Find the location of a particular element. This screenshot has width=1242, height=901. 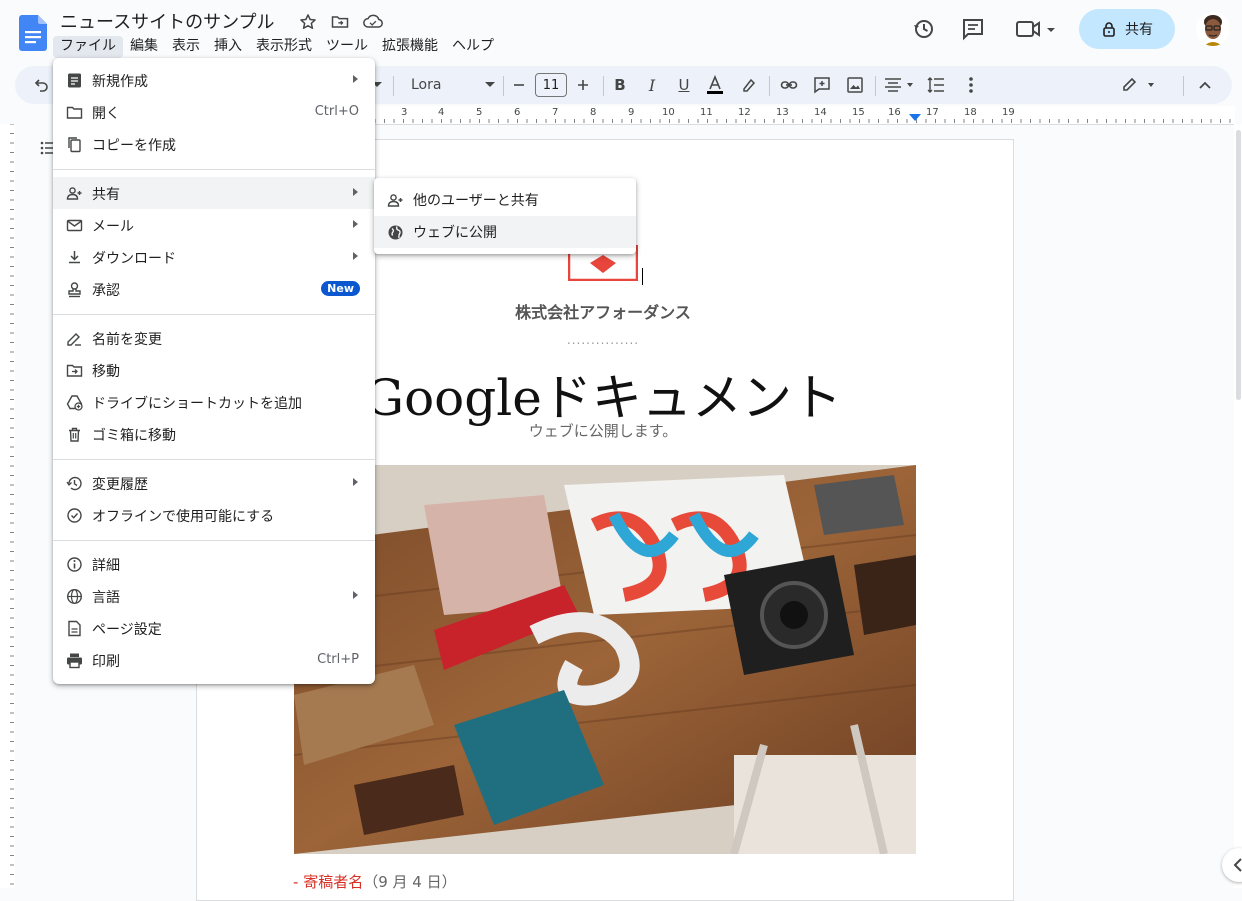

file-menu-rename: 名前を変更 is located at coordinates (214, 338).